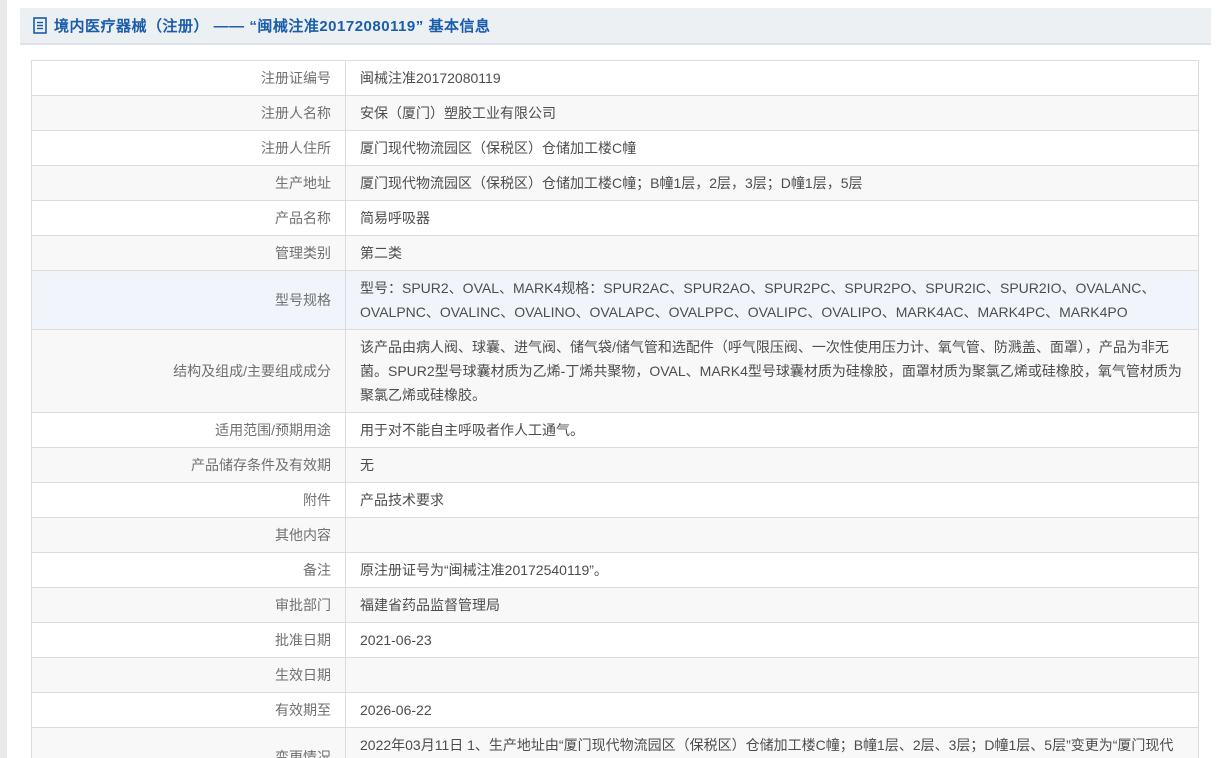 The height and width of the screenshot is (758, 1228). I want to click on table-row: 审批部门 福建省药品监督管理局, so click(615, 605).